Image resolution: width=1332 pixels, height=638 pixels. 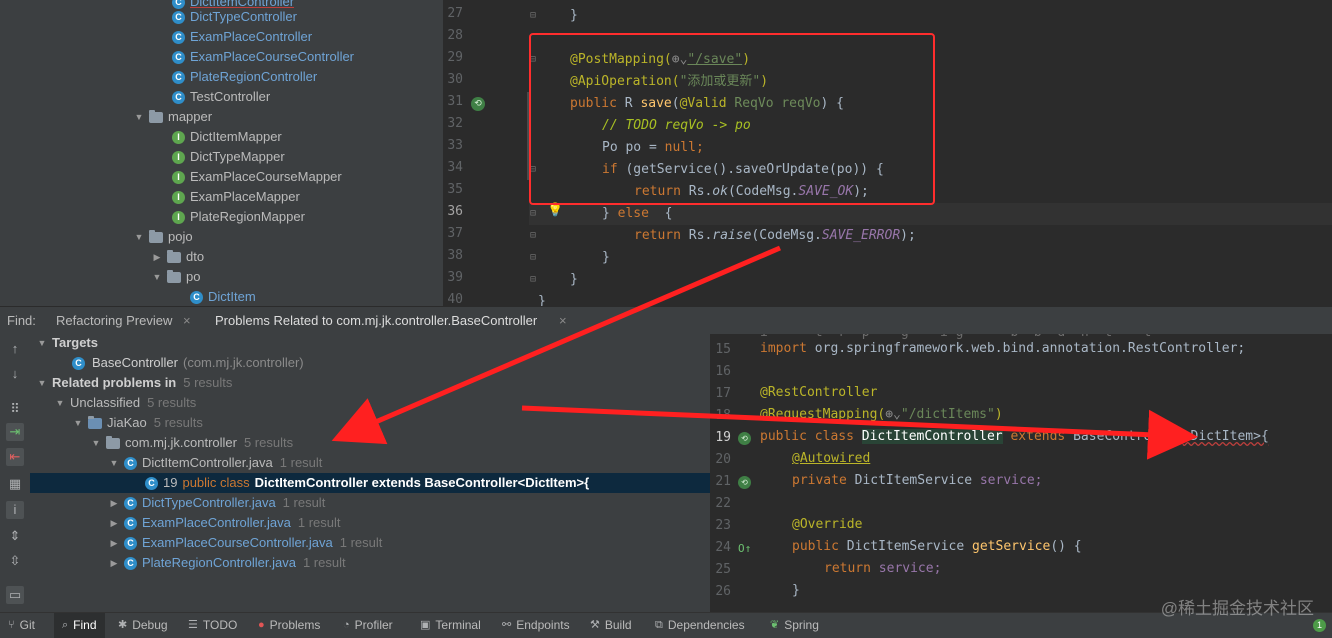 I want to click on line-number: 18, so click(x=723, y=415).